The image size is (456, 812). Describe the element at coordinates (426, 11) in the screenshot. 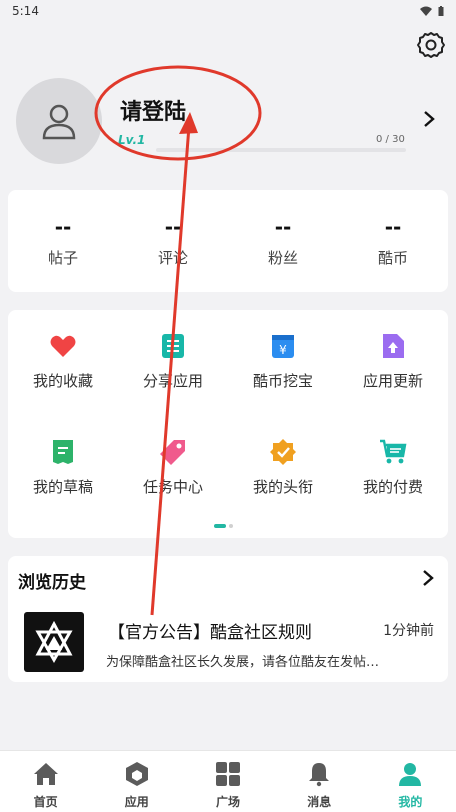

I see `wifi-icon` at that location.